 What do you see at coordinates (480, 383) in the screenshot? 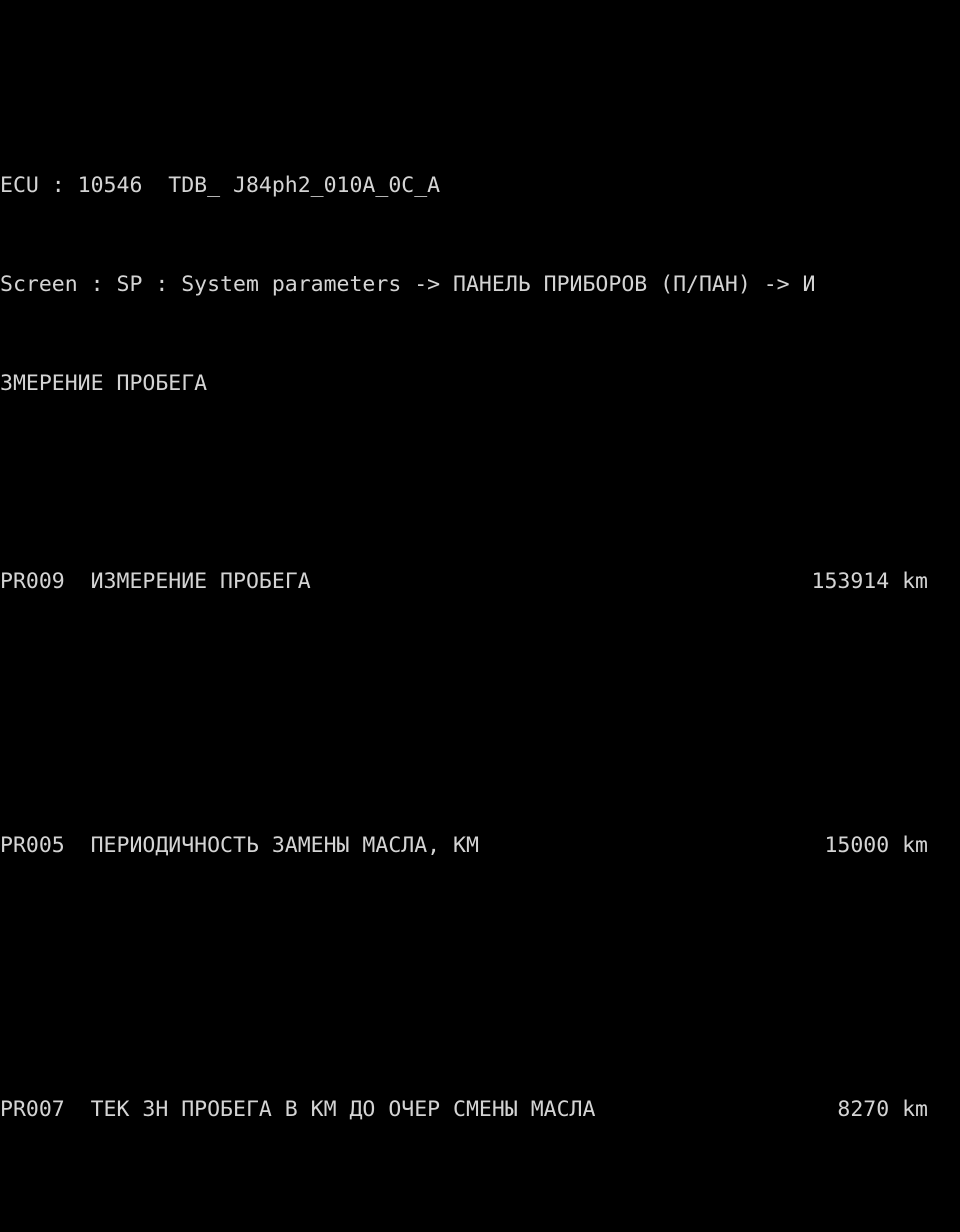
I see `screen-breadcrumb-line-2: ЗМЕРЕНИЕ ПРОБЕГА` at bounding box center [480, 383].